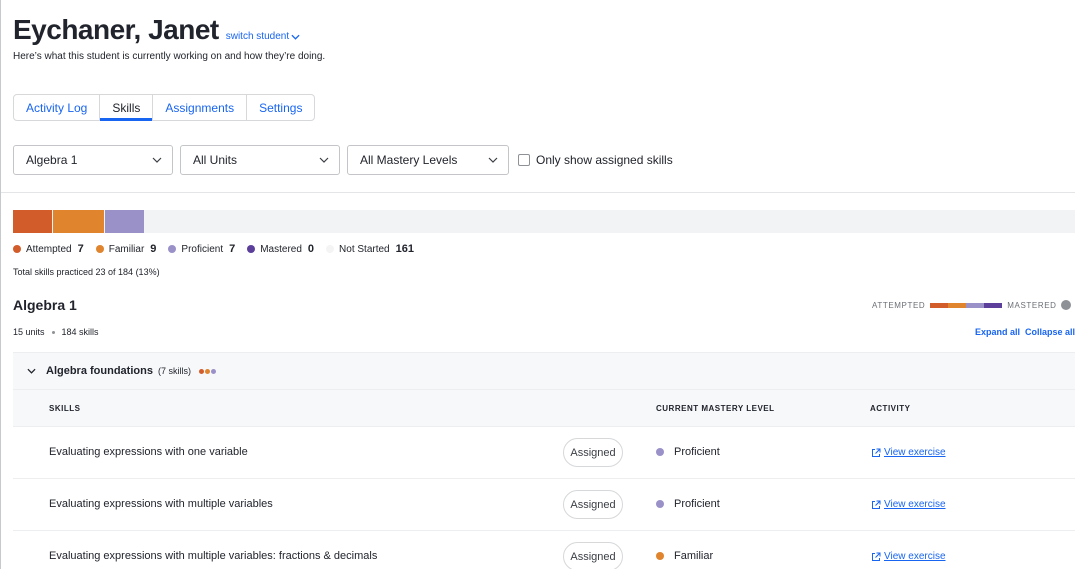 The image size is (1075, 569). I want to click on legend-count: 0, so click(311, 249).